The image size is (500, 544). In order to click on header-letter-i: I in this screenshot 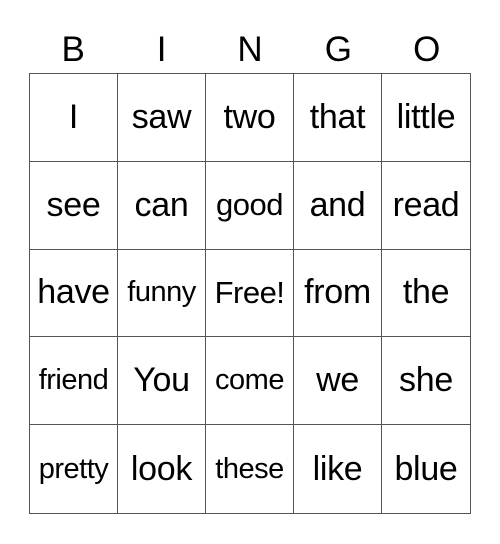, I will do `click(161, 49)`.